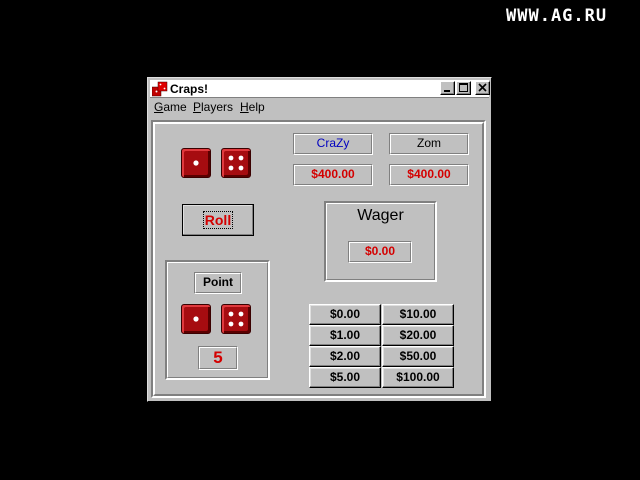 Image resolution: width=640 pixels, height=480 pixels. Describe the element at coordinates (217, 107) in the screenshot. I see `menu-players-label: layers` at that location.